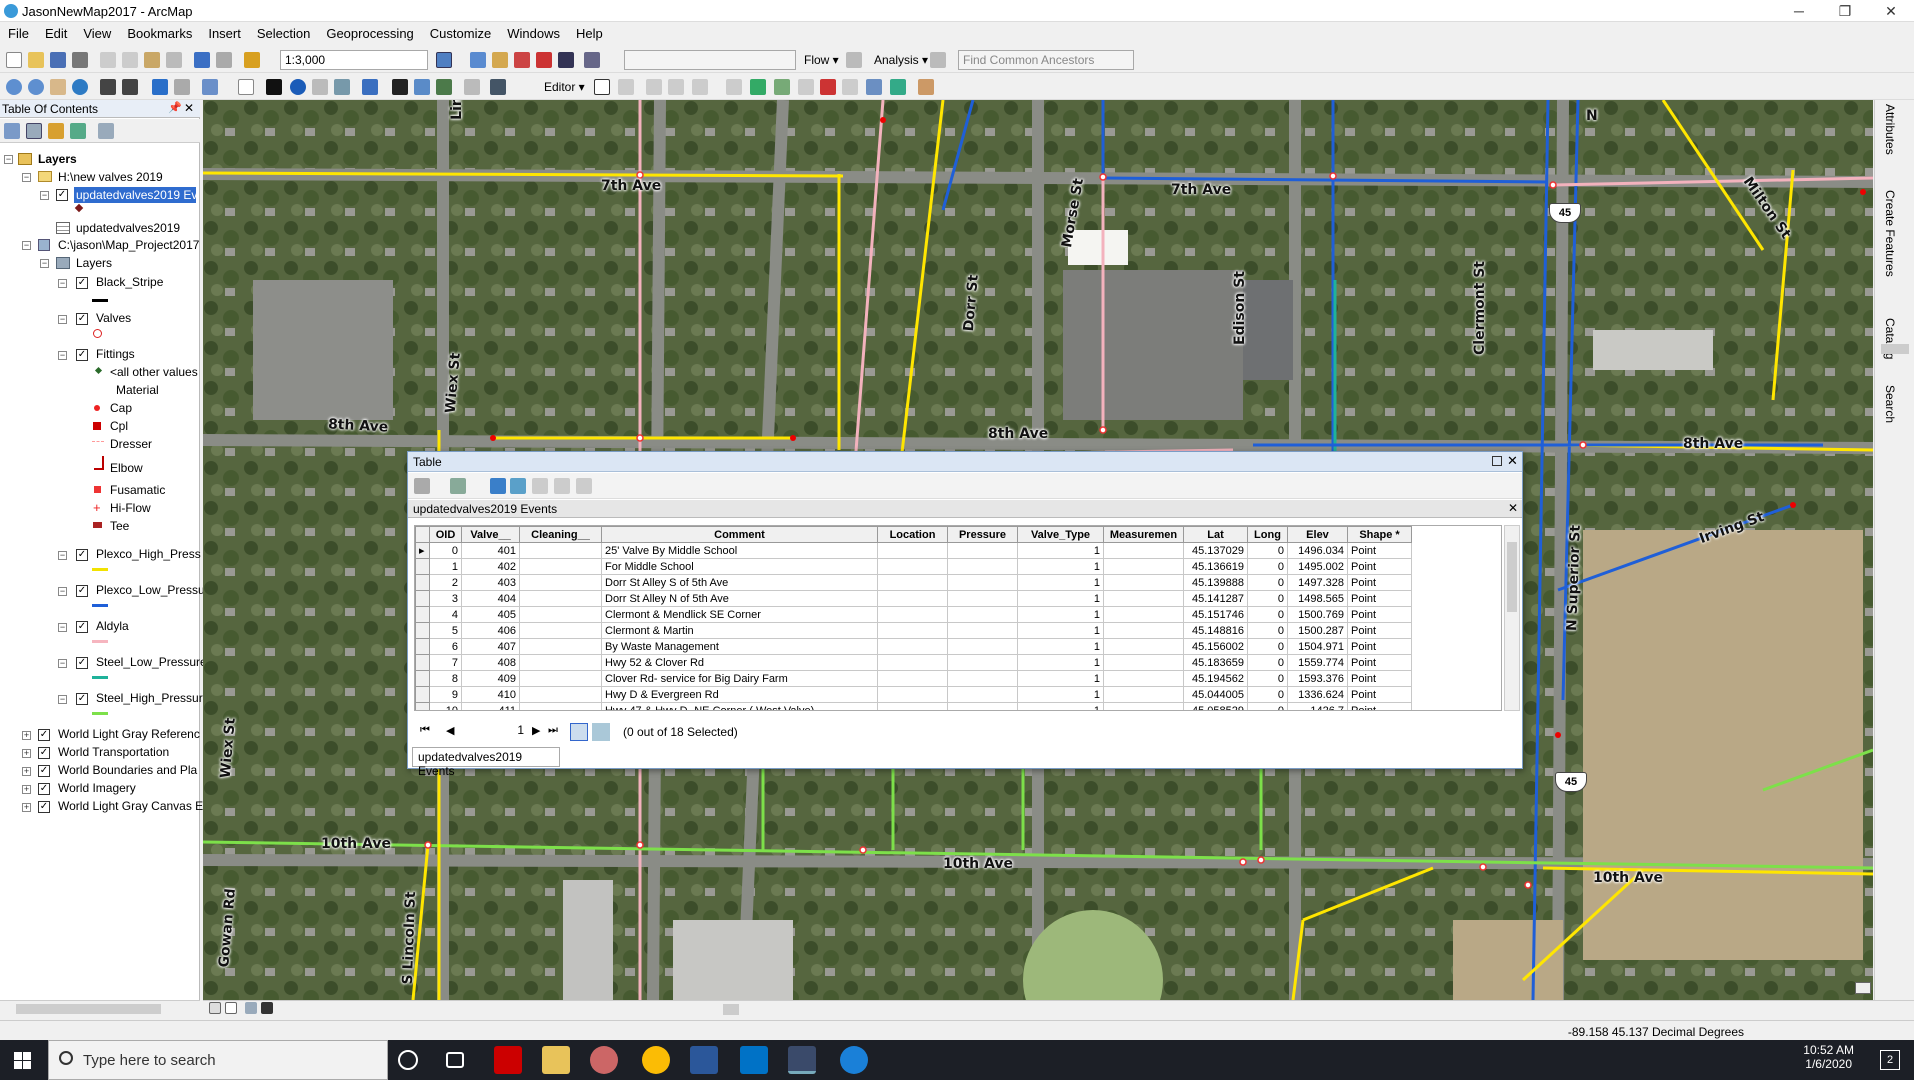 The image size is (1914, 1080). I want to click on edit-annotation-icon, so click(626, 87).